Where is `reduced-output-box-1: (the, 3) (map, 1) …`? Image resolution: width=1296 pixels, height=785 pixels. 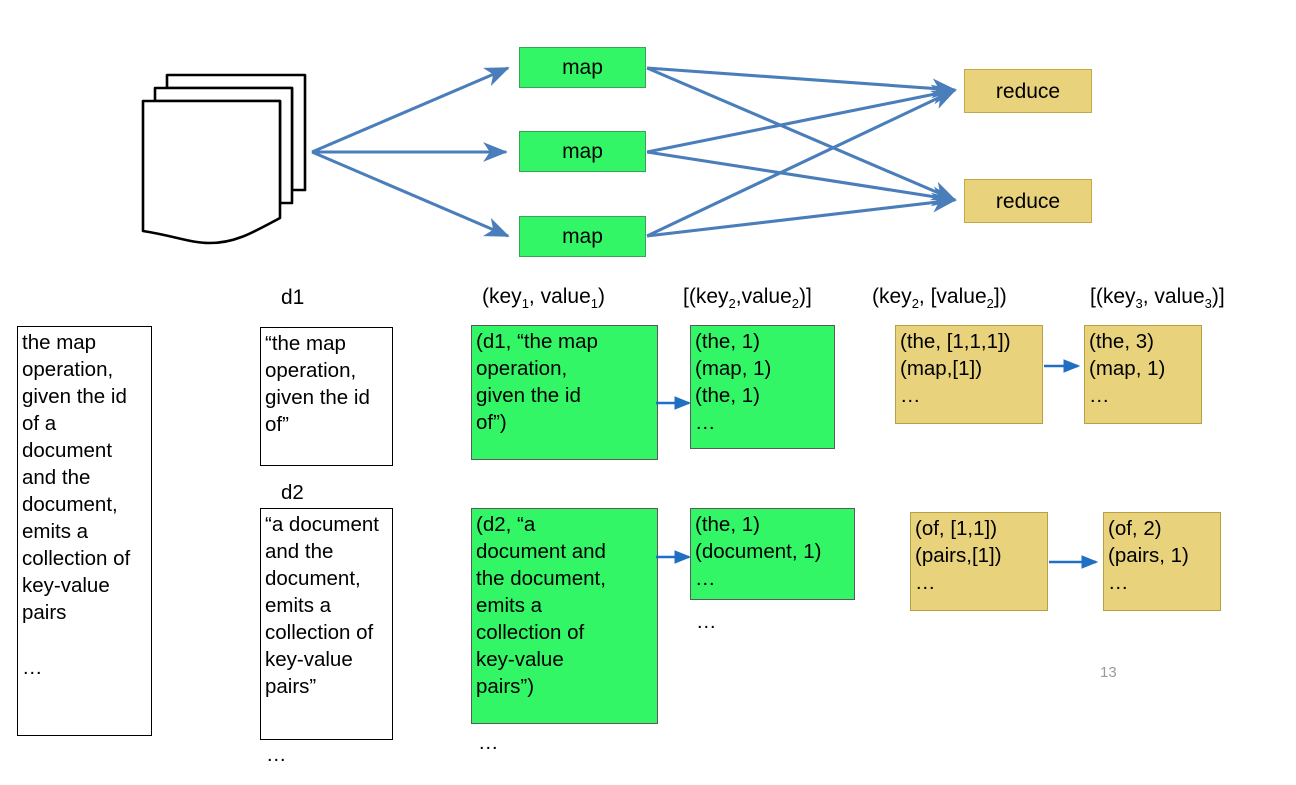 reduced-output-box-1: (the, 3) (map, 1) … is located at coordinates (1143, 374).